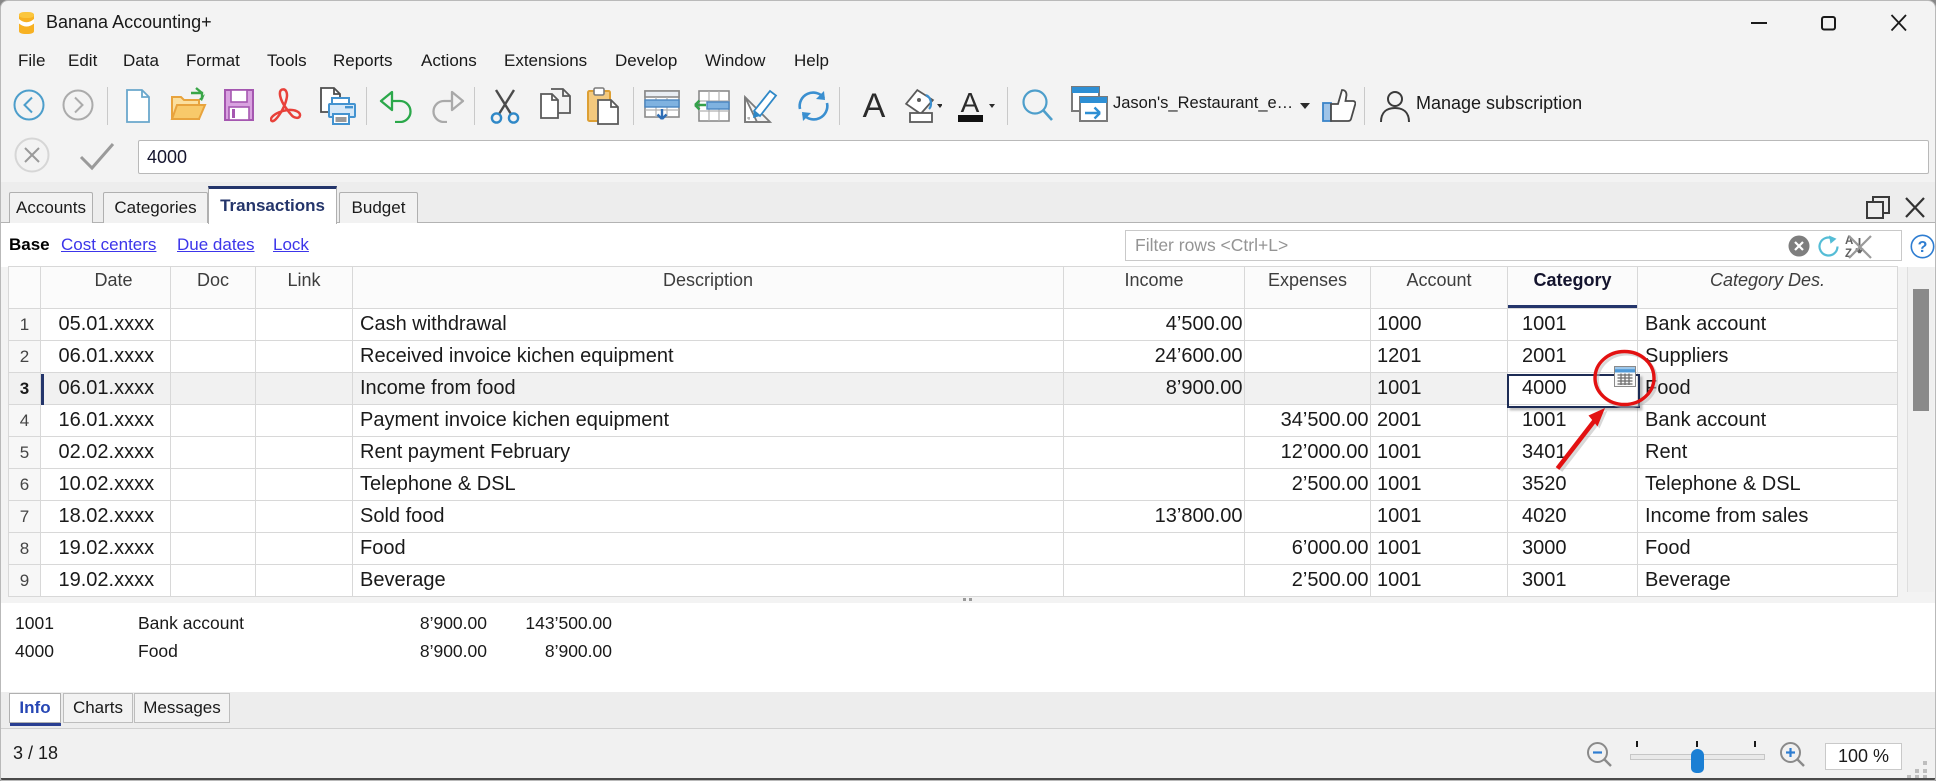  What do you see at coordinates (970, 103) in the screenshot?
I see `svg-text: A` at bounding box center [970, 103].